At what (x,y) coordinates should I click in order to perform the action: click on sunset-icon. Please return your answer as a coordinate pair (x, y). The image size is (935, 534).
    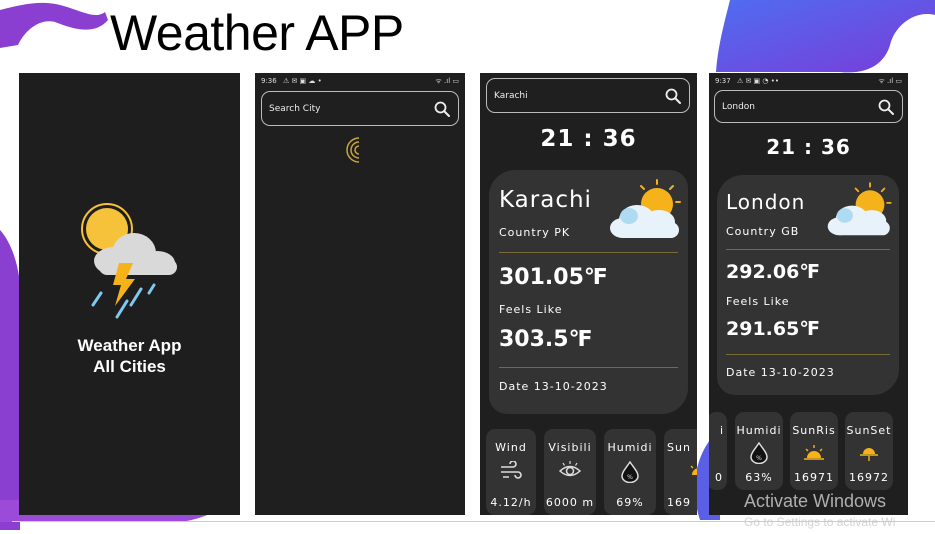
    Looking at the image, I should click on (869, 454).